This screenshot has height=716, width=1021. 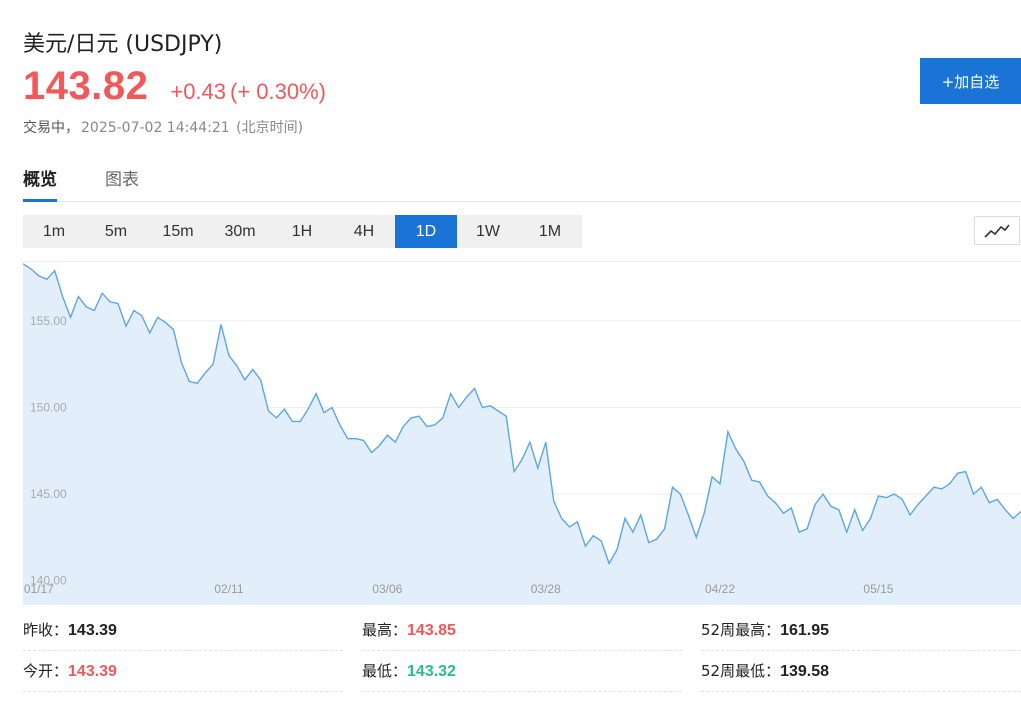 I want to click on period-selector: 1m 5m 15m 30m 1H 4H 1D 1W 1M, so click(x=302, y=231).